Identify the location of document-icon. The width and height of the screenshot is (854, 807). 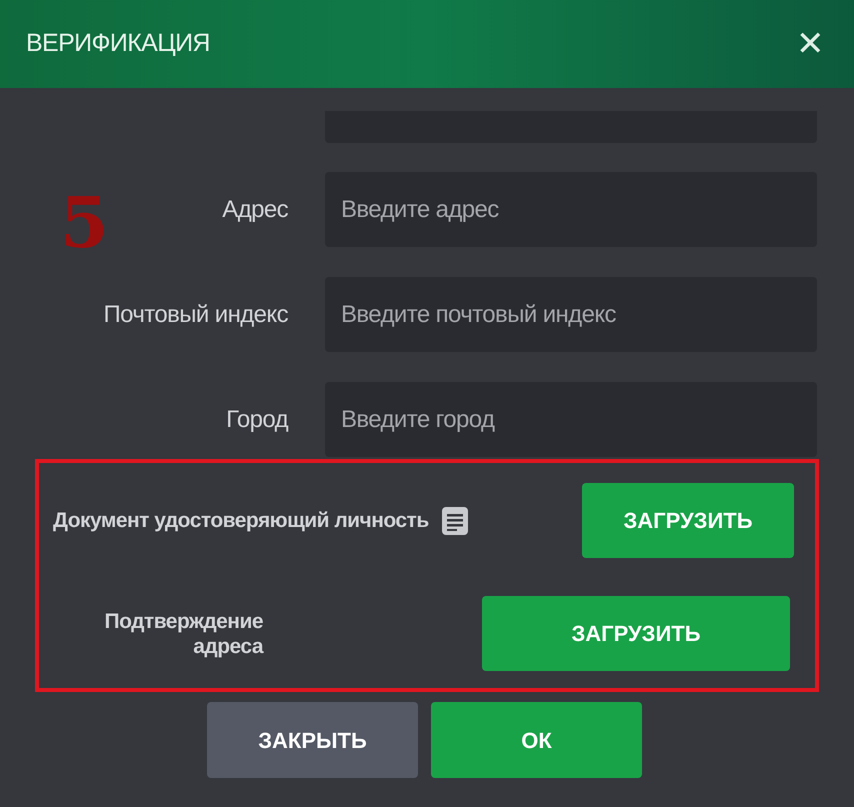
(455, 520).